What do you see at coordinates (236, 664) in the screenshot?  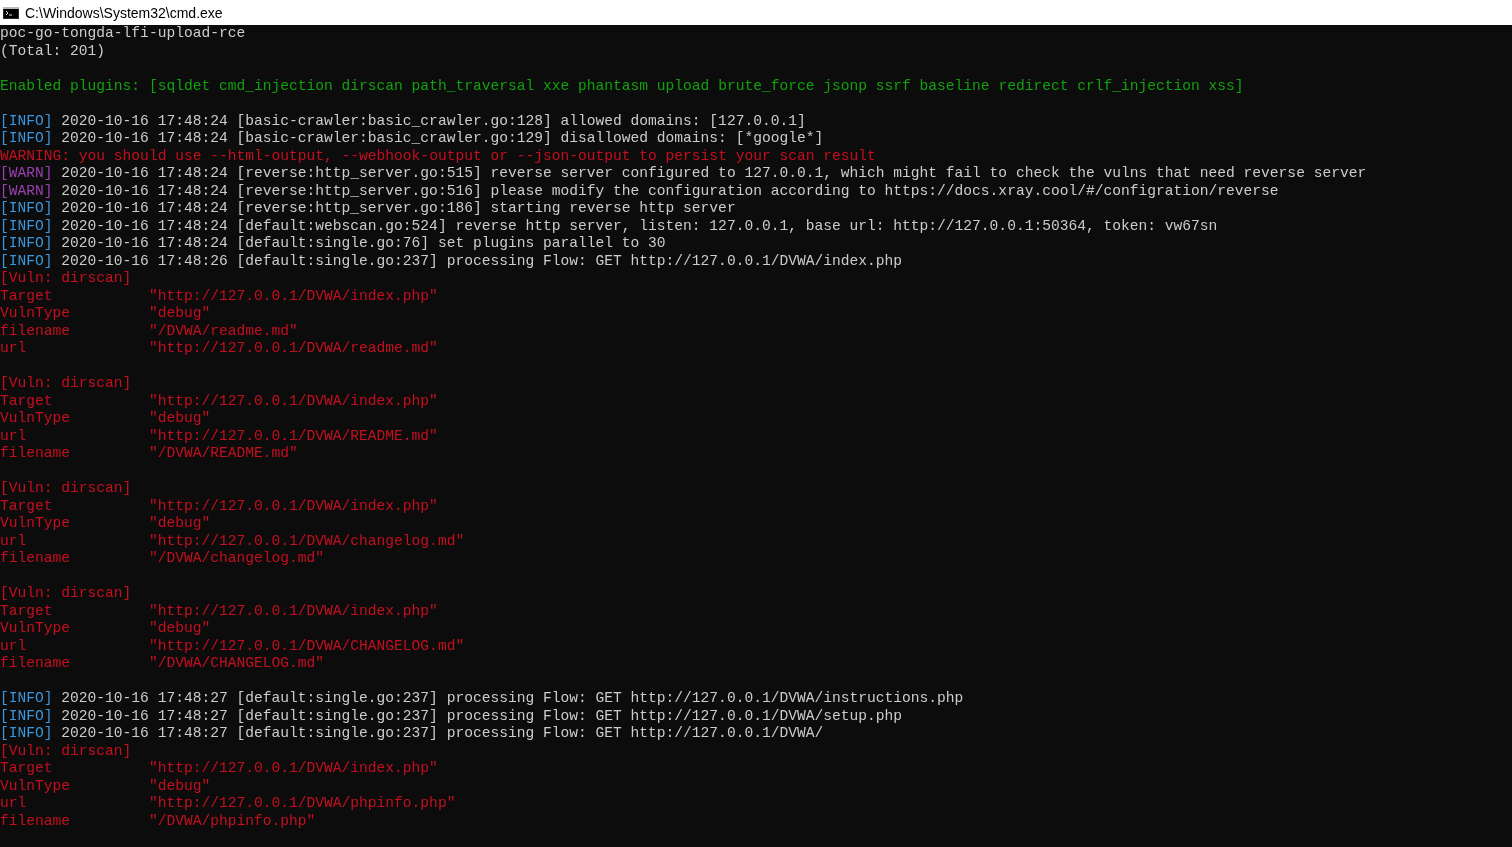 I see `field-value: "/DVWA/CHANGELOG.md"` at bounding box center [236, 664].